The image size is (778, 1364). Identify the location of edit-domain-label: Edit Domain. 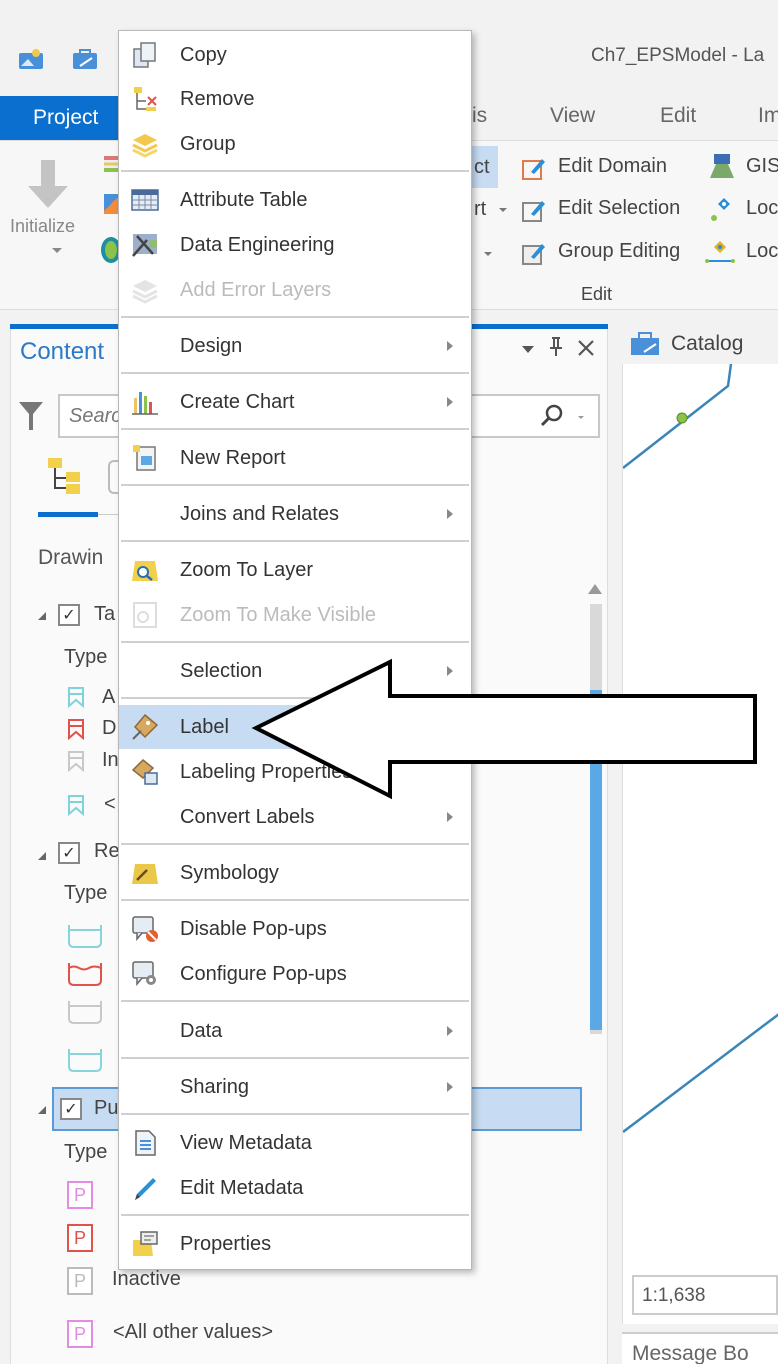
(612, 166).